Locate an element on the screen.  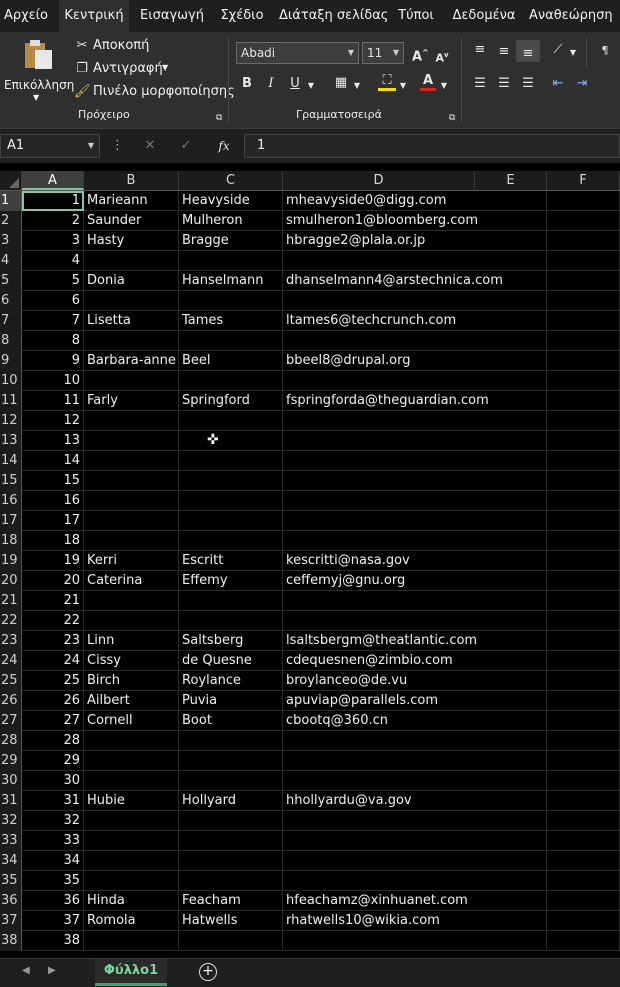
format-painter-button: 🖌 Πινέλο μορφοποίησης is located at coordinates (154, 92).